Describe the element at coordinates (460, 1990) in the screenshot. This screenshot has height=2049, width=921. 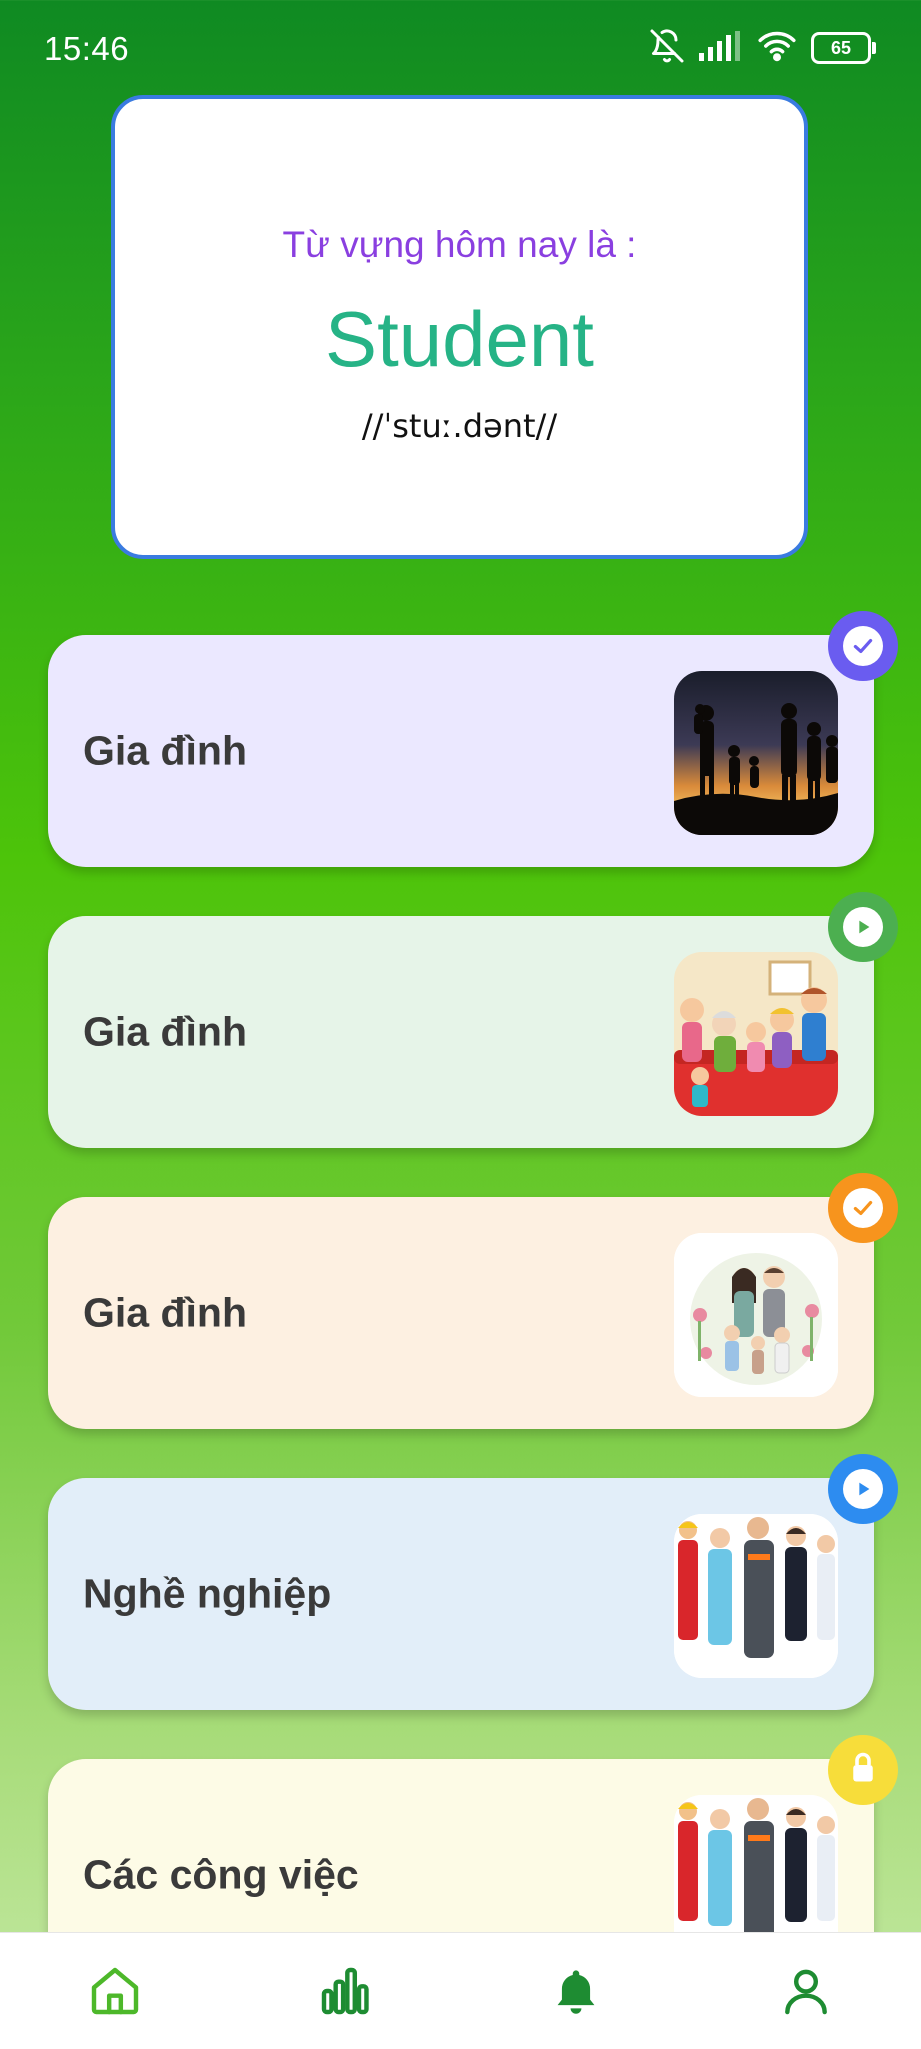
I see `bottom-navigation` at that location.